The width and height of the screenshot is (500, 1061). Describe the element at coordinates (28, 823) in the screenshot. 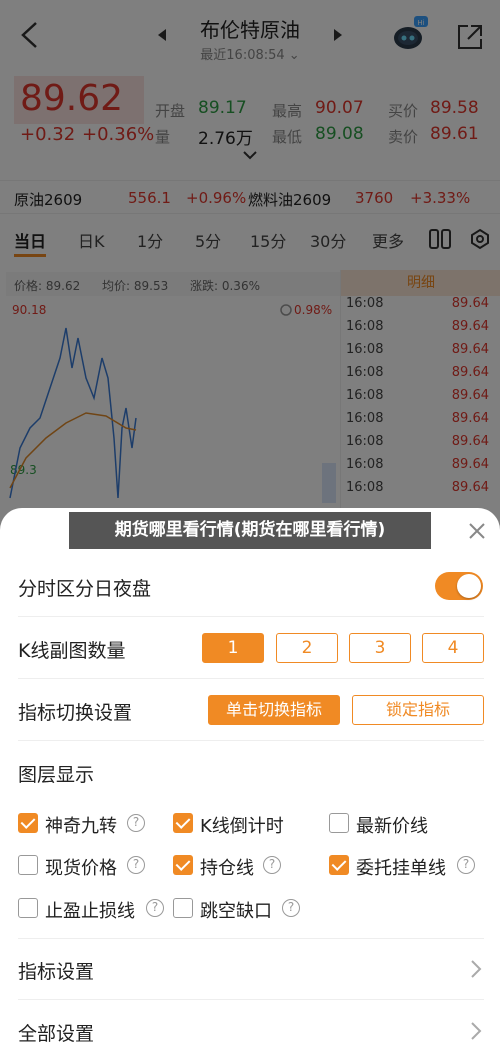

I see `checkbox-magic-nine` at that location.